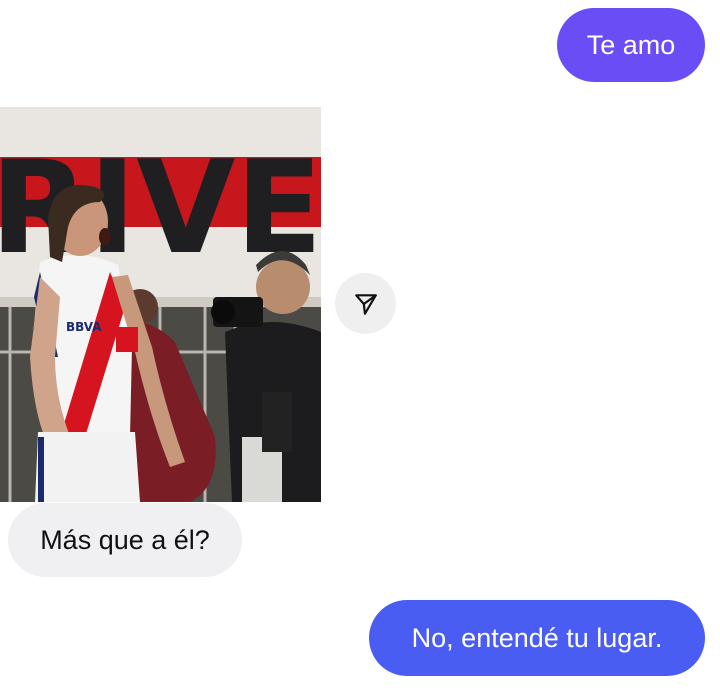 Image resolution: width=720 pixels, height=690 pixels. I want to click on message-text: Más que a él?, so click(125, 539).